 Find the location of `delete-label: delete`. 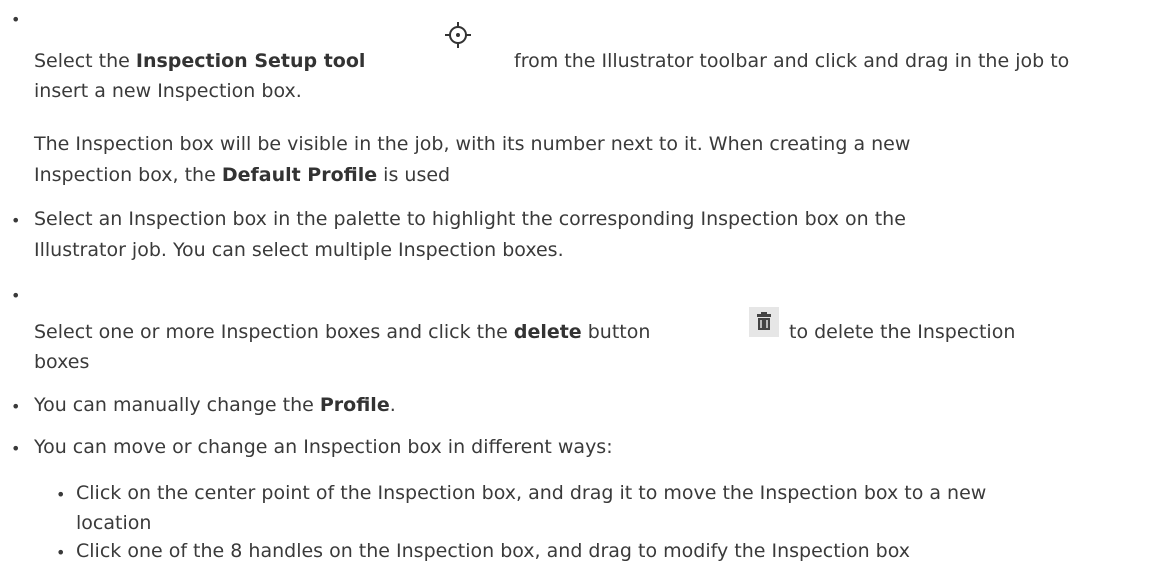

delete-label: delete is located at coordinates (547, 332).